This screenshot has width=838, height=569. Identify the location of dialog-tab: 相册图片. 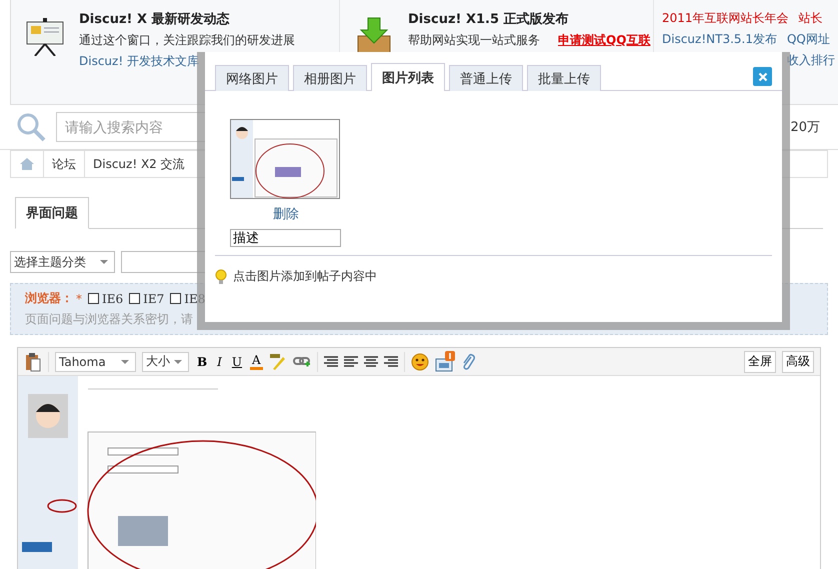
(330, 78).